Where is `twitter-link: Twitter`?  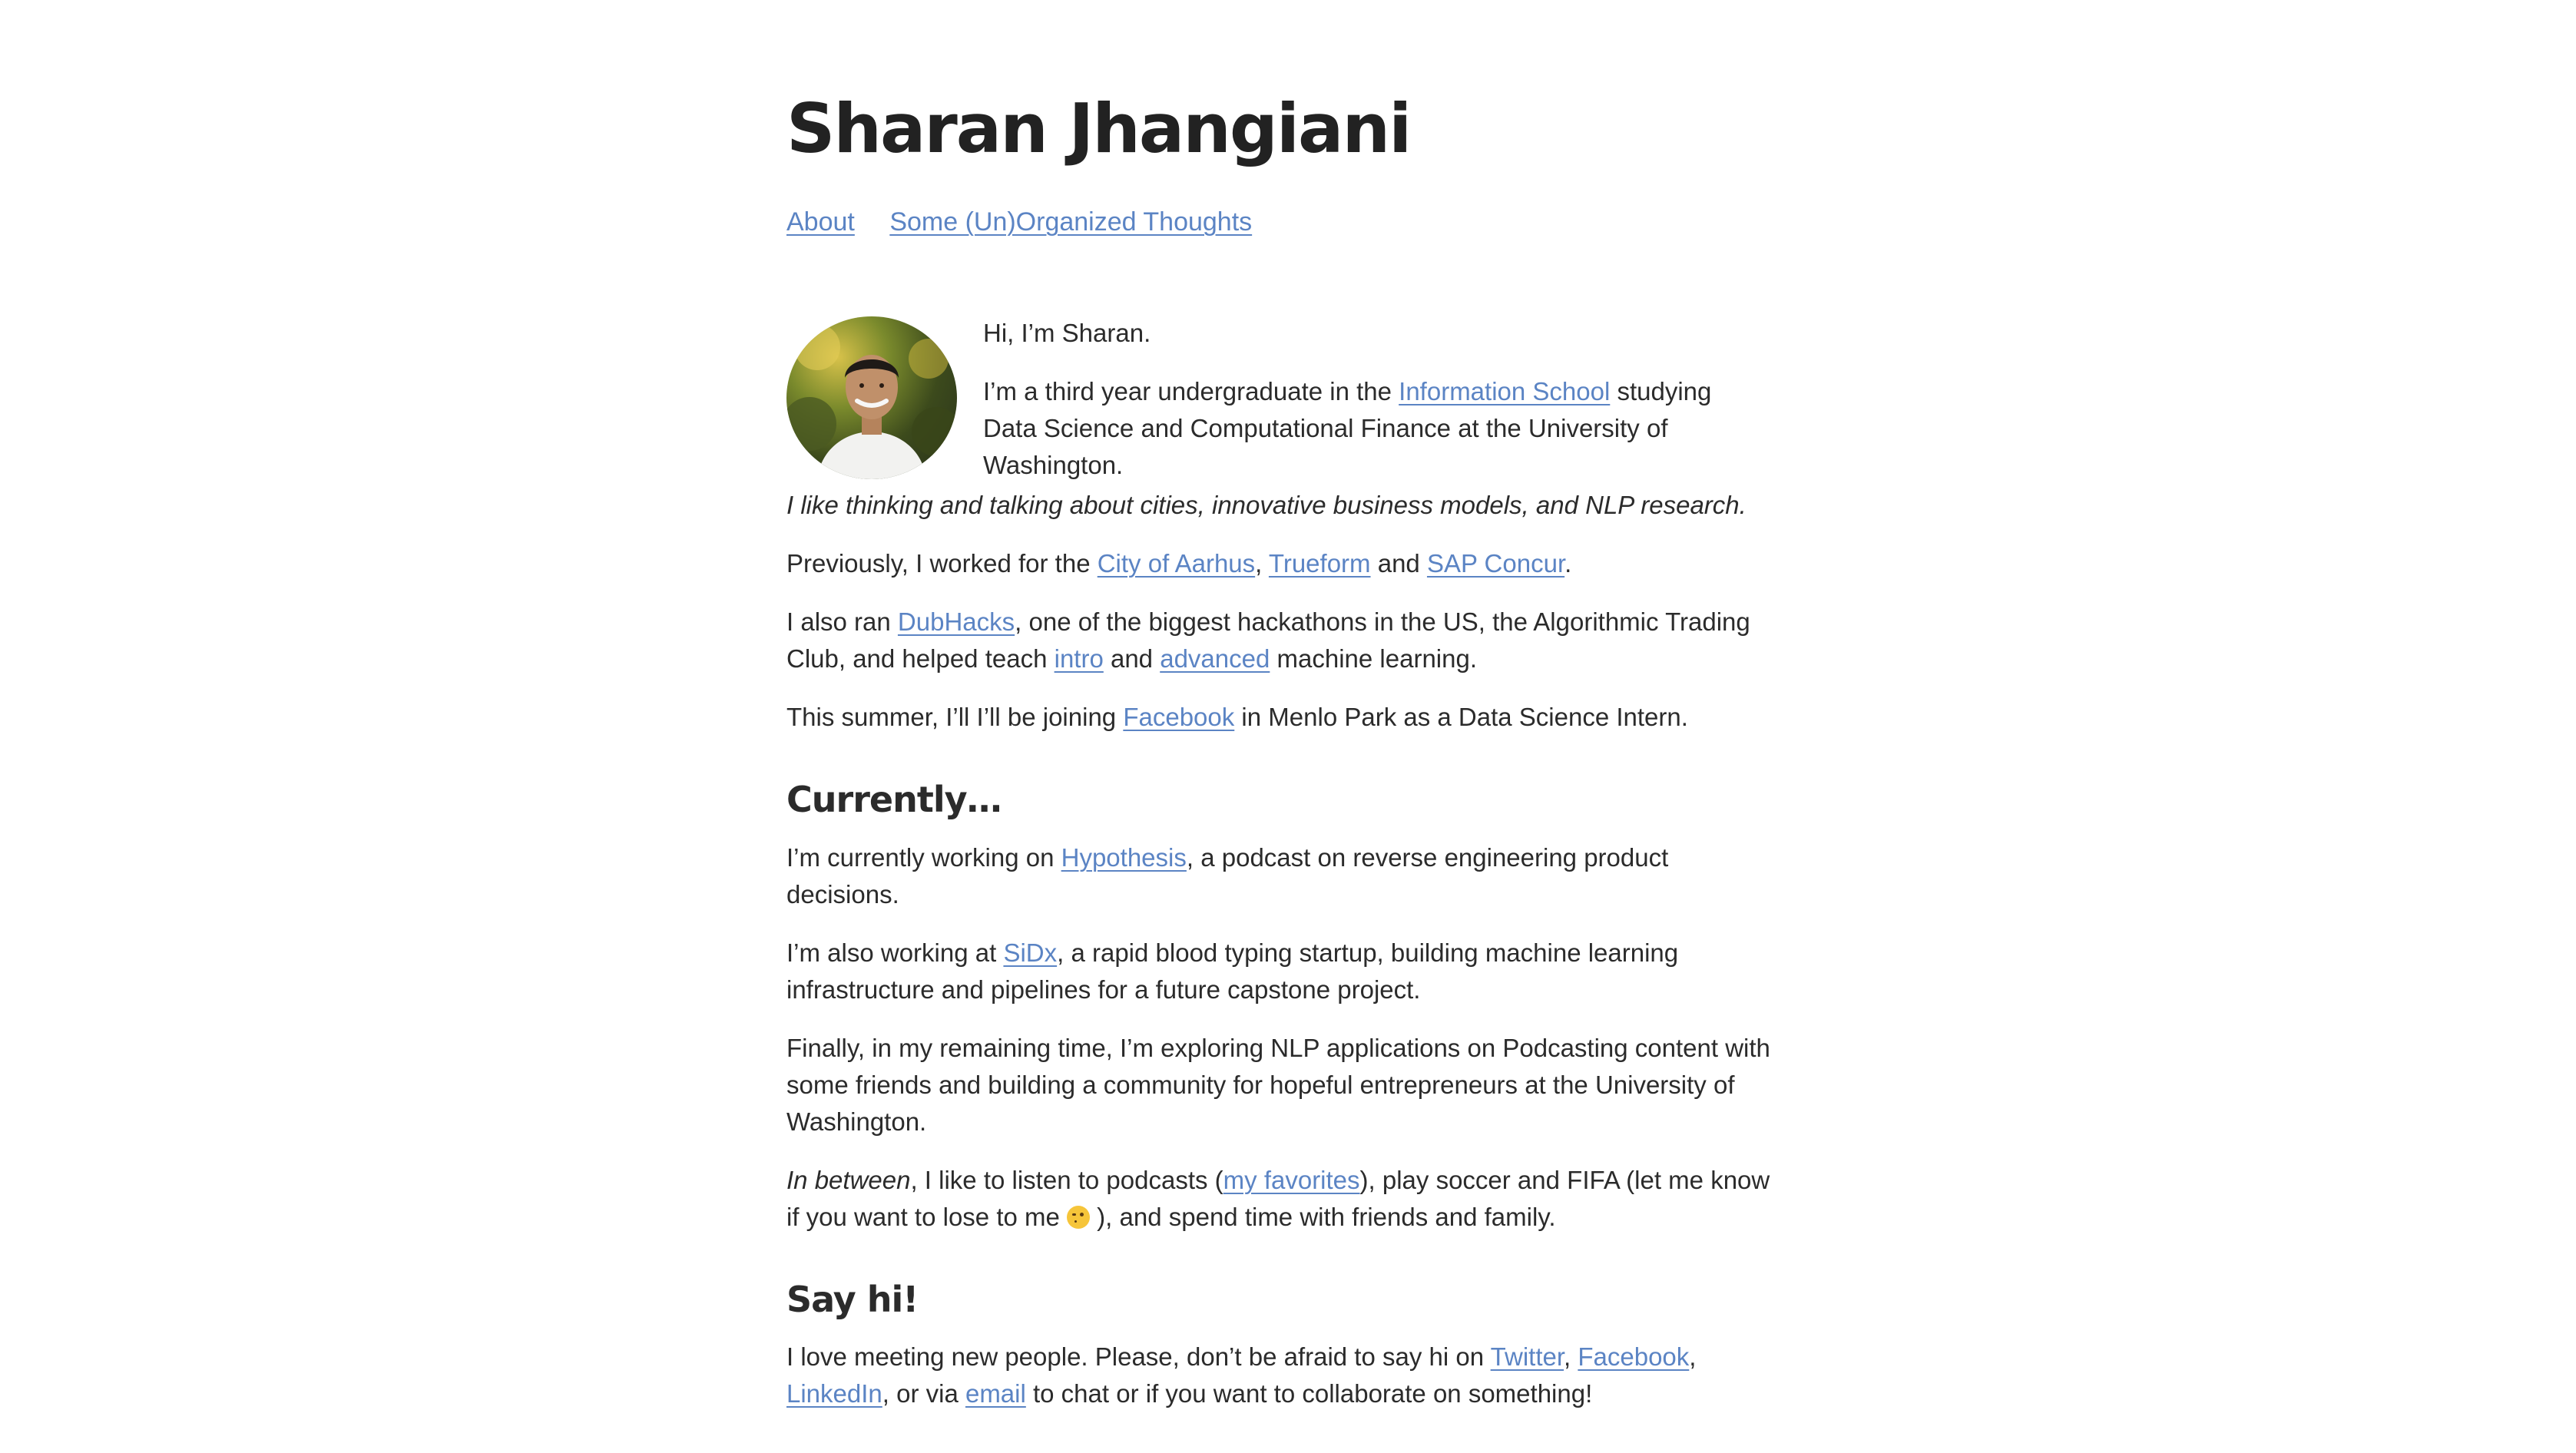 twitter-link: Twitter is located at coordinates (1527, 1356).